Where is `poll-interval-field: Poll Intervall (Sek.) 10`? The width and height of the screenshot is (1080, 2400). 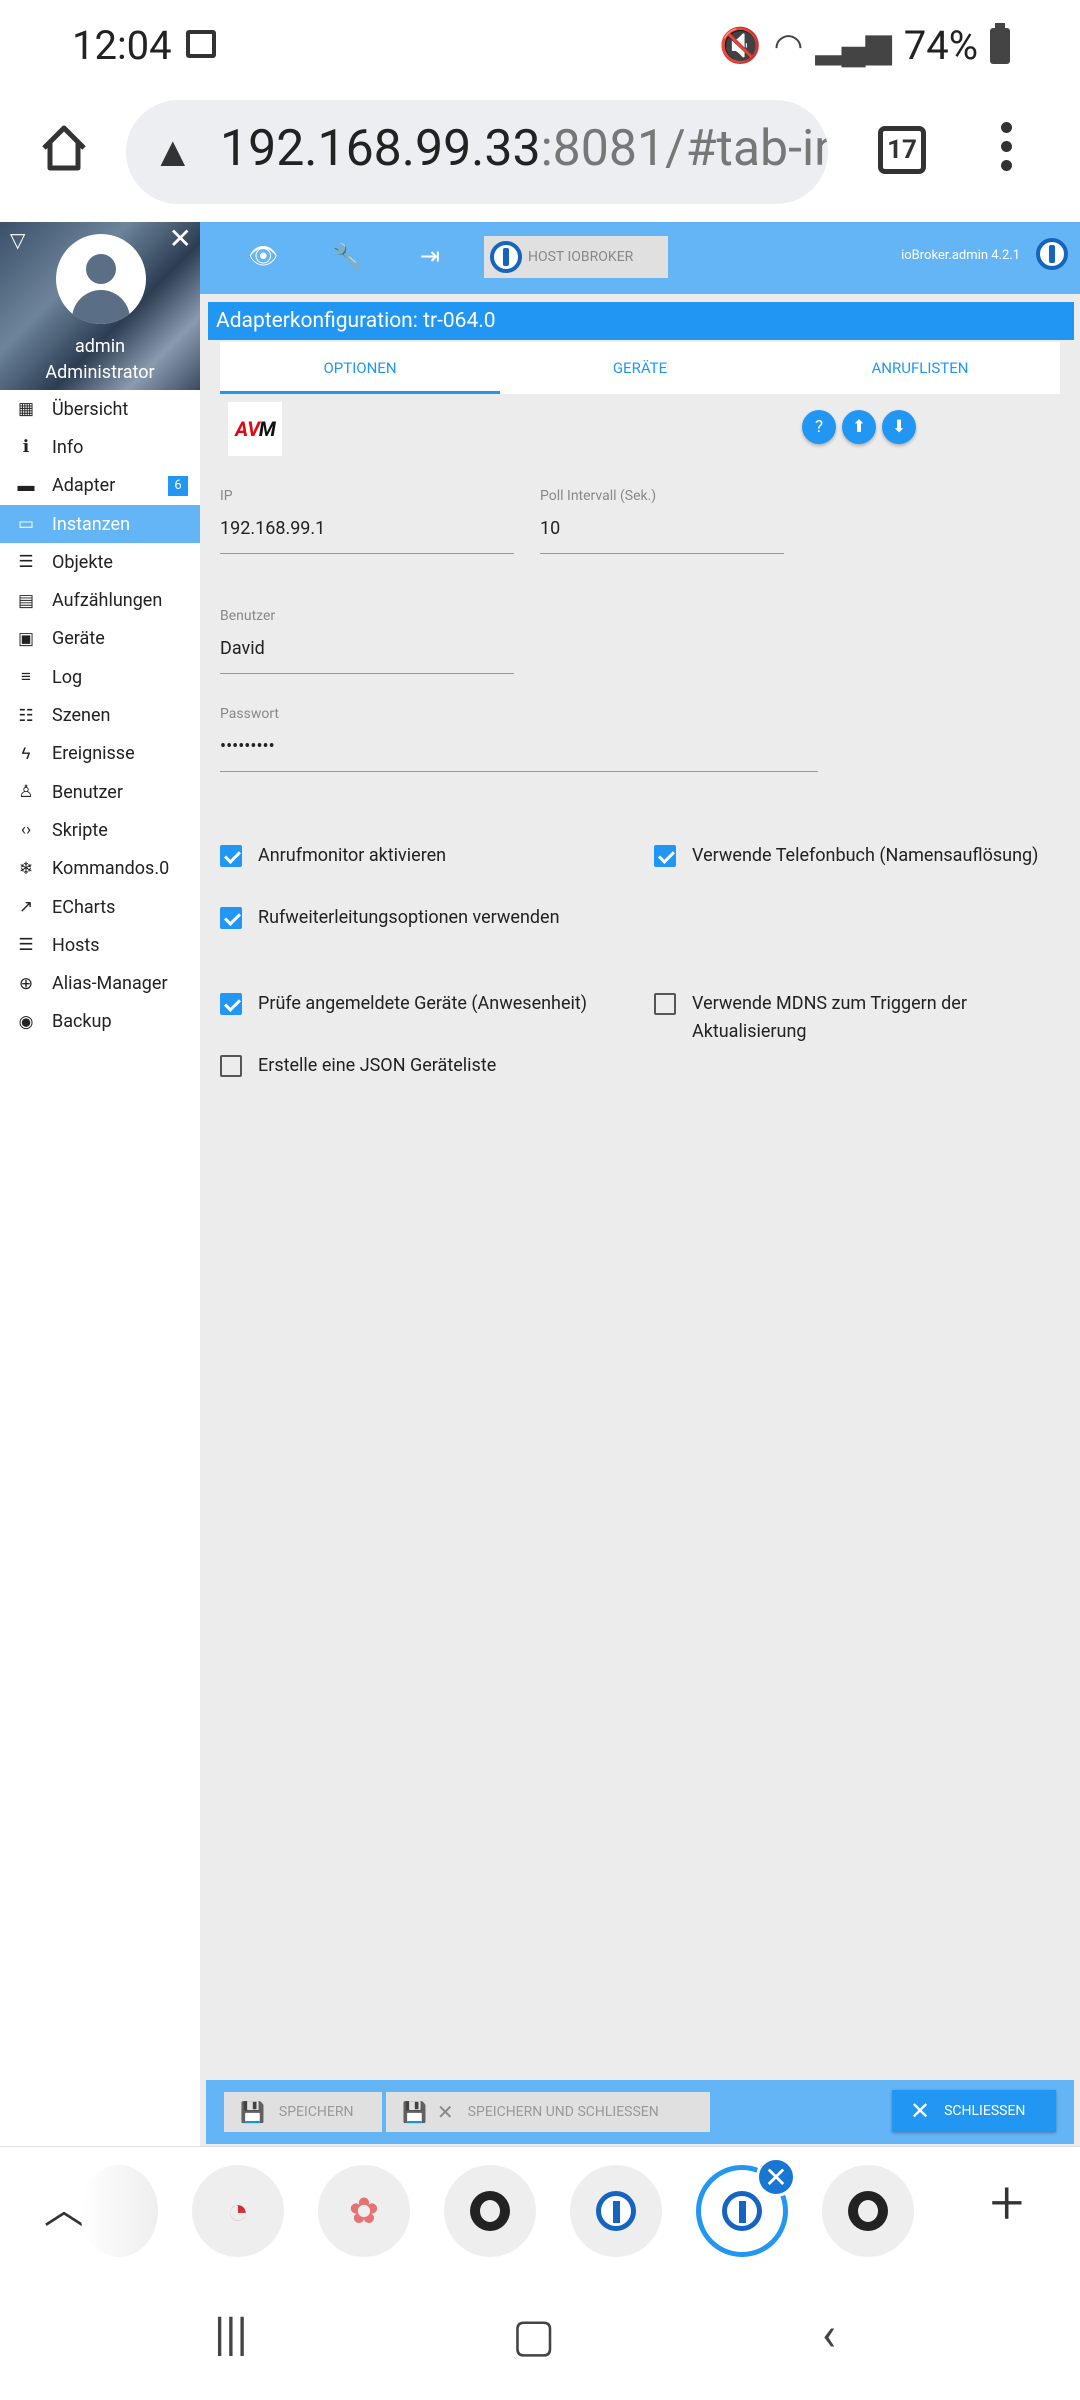
poll-interval-field: Poll Intervall (Sek.) 10 is located at coordinates (662, 521).